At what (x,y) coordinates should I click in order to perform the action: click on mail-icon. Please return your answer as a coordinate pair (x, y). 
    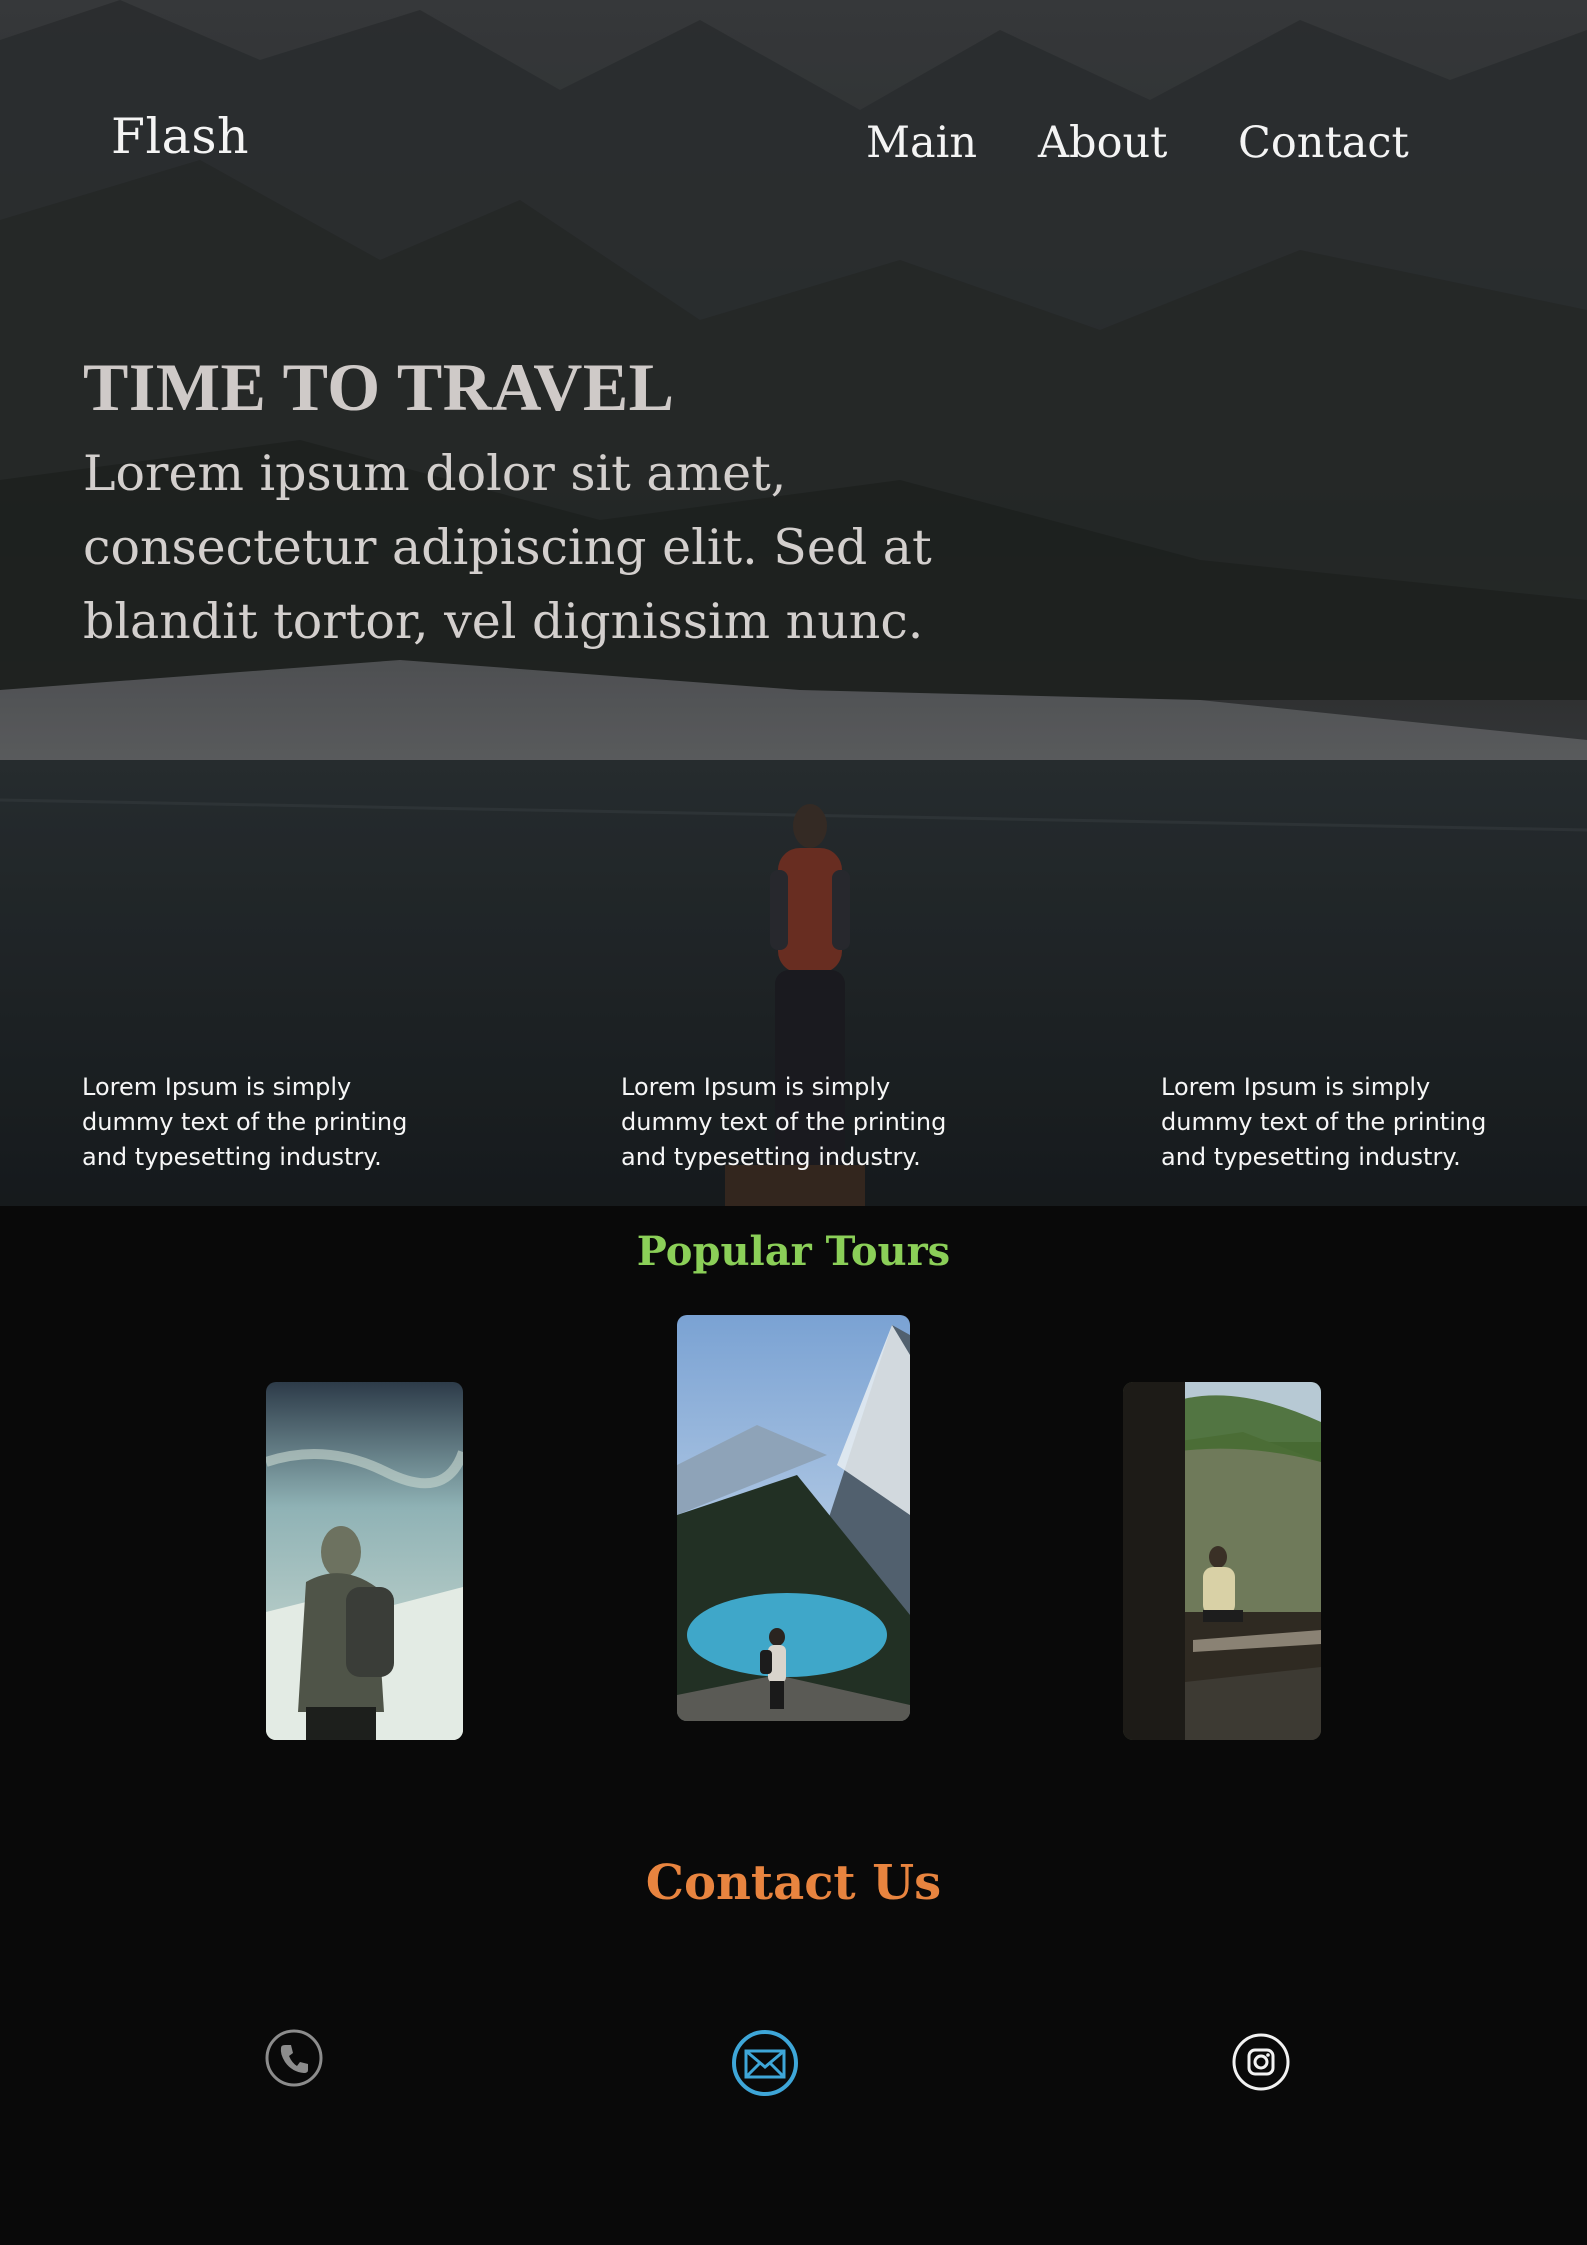
    Looking at the image, I should click on (765, 2065).